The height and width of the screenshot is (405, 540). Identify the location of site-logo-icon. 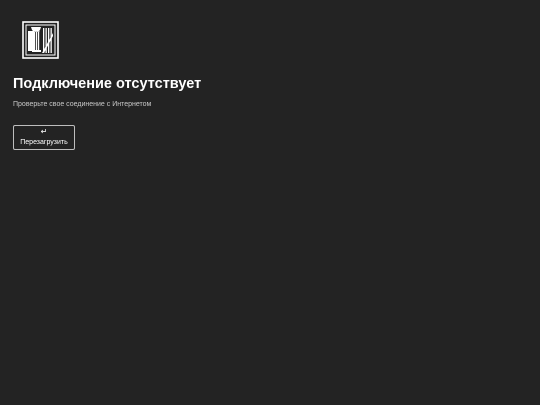
(40, 40).